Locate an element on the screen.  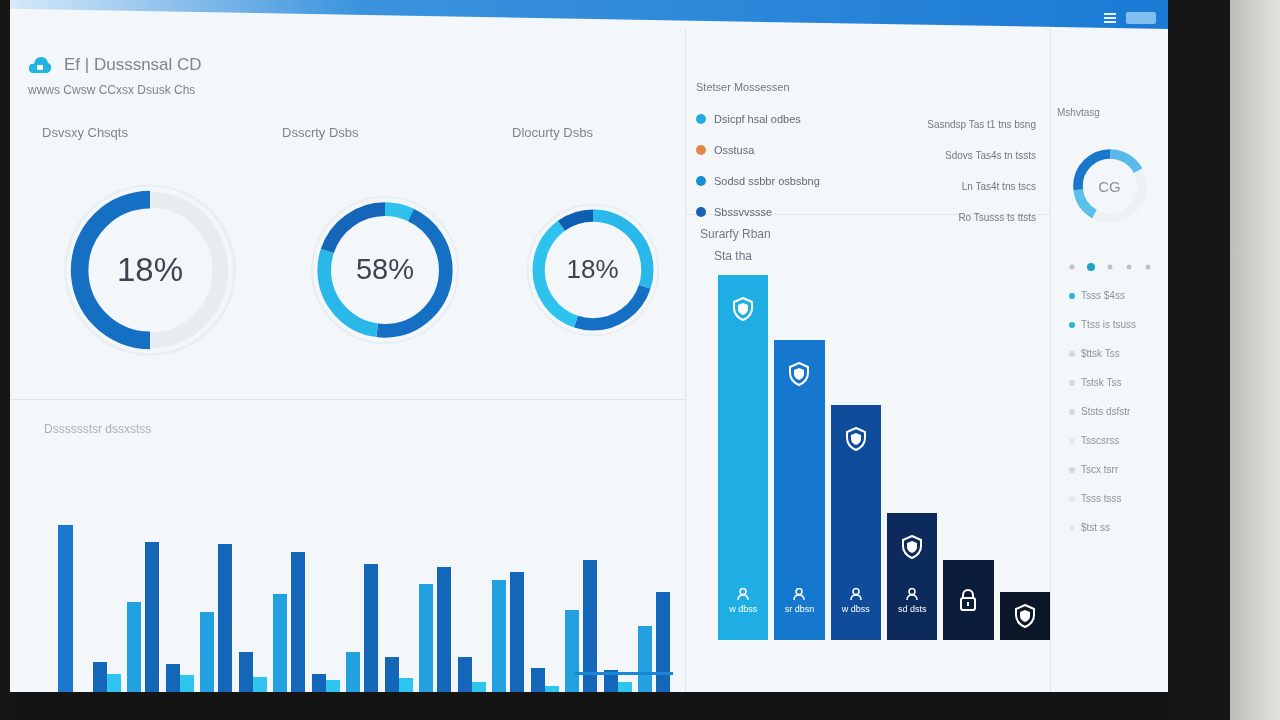
list-item: Tstsk Tss is located at coordinates (1101, 382).